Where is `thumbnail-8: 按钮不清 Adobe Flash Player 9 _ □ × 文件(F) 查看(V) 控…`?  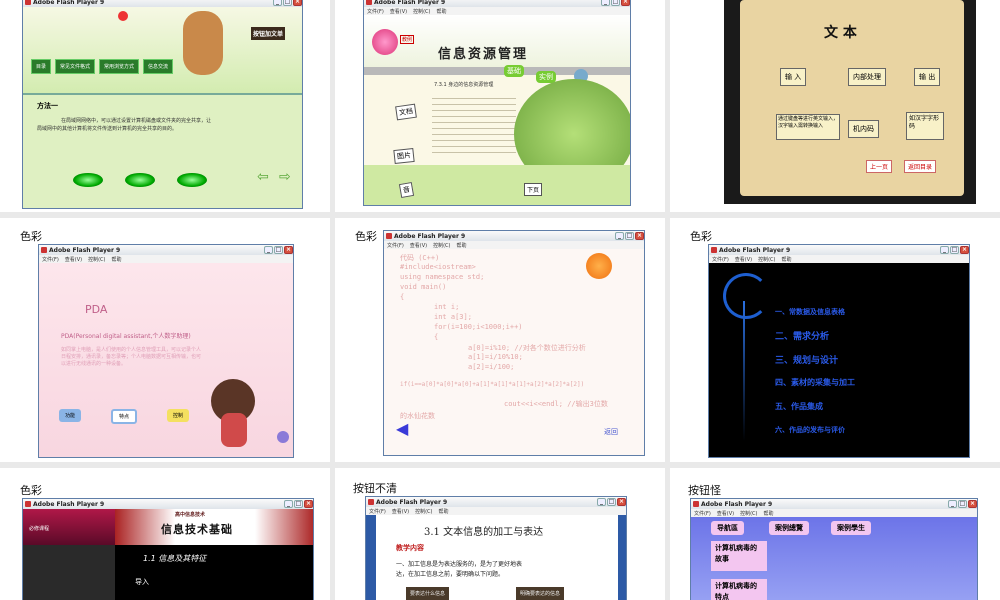
thumbnail-8: 按钮不清 Adobe Flash Player 9 _ □ × 文件(F) 查看(V) 控… is located at coordinates (500, 534).